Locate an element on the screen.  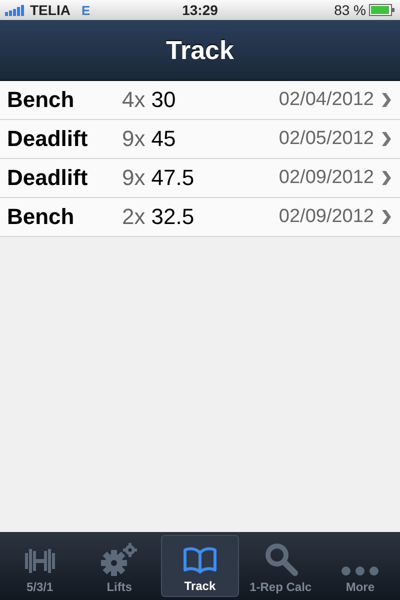
weight-value: 32.5 is located at coordinates (172, 217).